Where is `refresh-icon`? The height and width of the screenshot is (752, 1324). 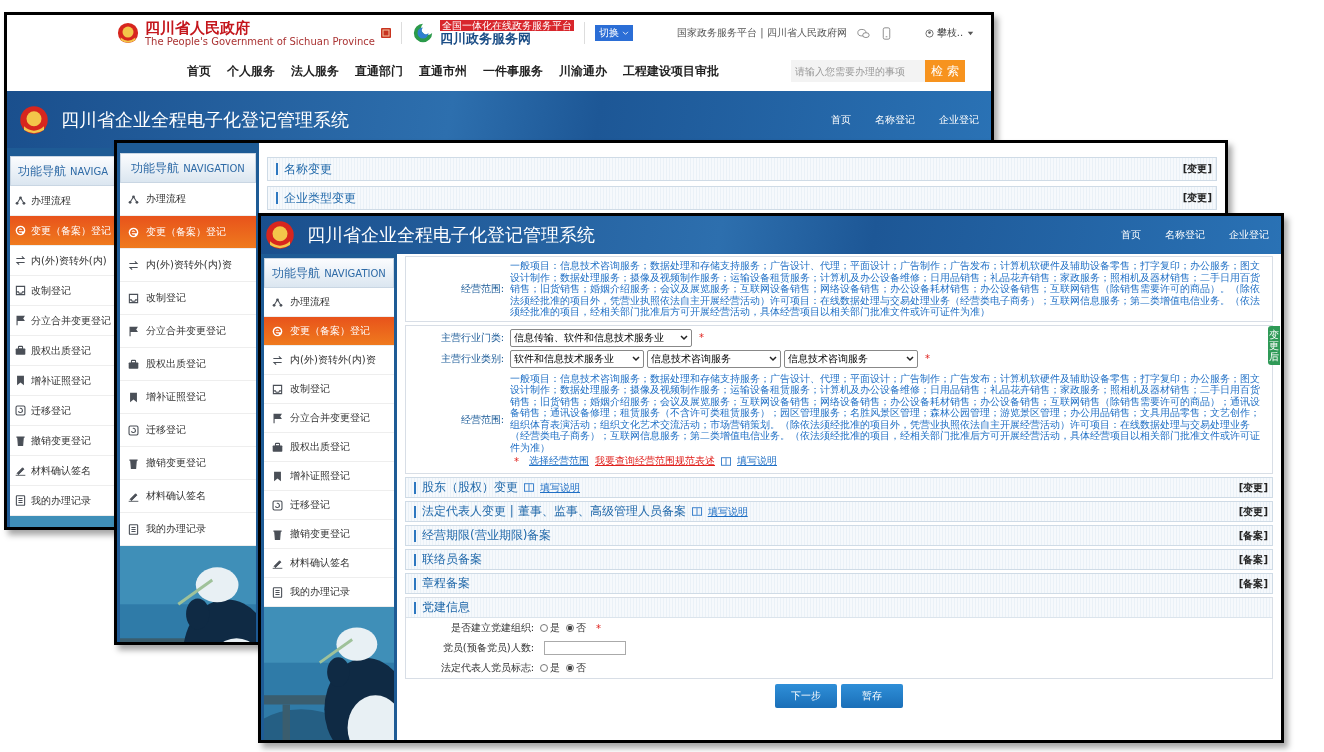
refresh-icon is located at coordinates (20, 410).